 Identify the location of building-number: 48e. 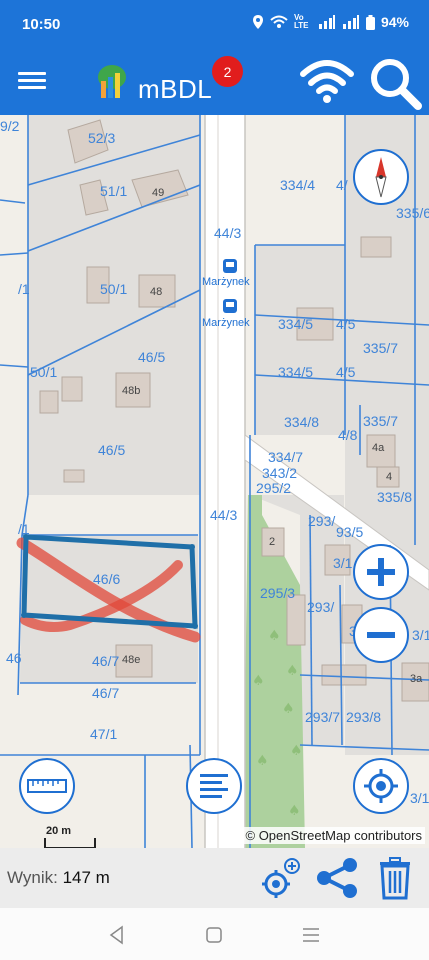
(131, 660).